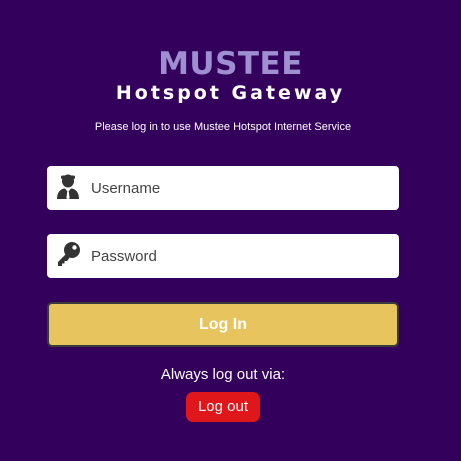  I want to click on password-input, so click(241, 256).